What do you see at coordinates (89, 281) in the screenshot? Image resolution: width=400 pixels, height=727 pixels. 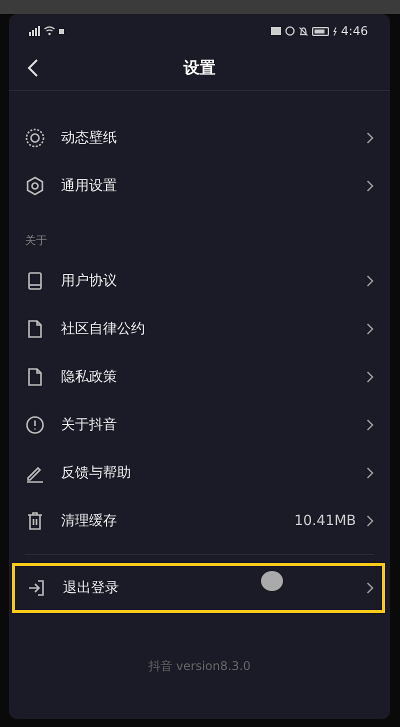 I see `item-label: 用户协议` at bounding box center [89, 281].